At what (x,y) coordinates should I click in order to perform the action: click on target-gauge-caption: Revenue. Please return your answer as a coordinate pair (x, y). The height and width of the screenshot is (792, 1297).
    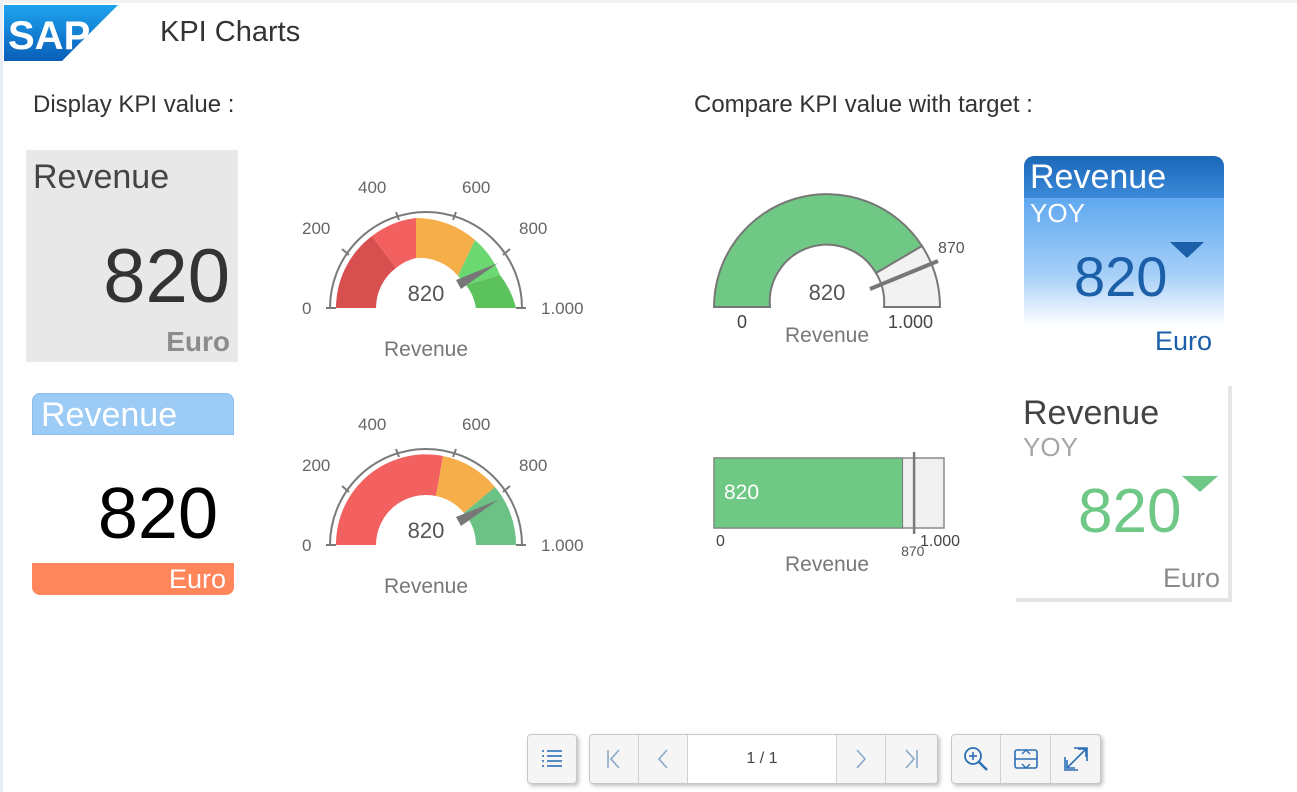
    Looking at the image, I should click on (827, 335).